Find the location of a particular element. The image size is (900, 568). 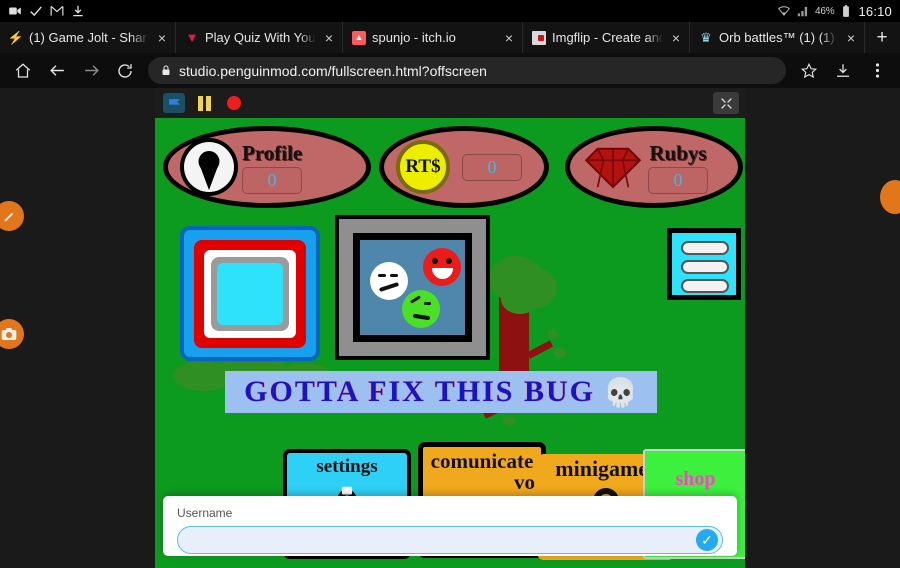

check-circle-icon: ✓ is located at coordinates (707, 540).